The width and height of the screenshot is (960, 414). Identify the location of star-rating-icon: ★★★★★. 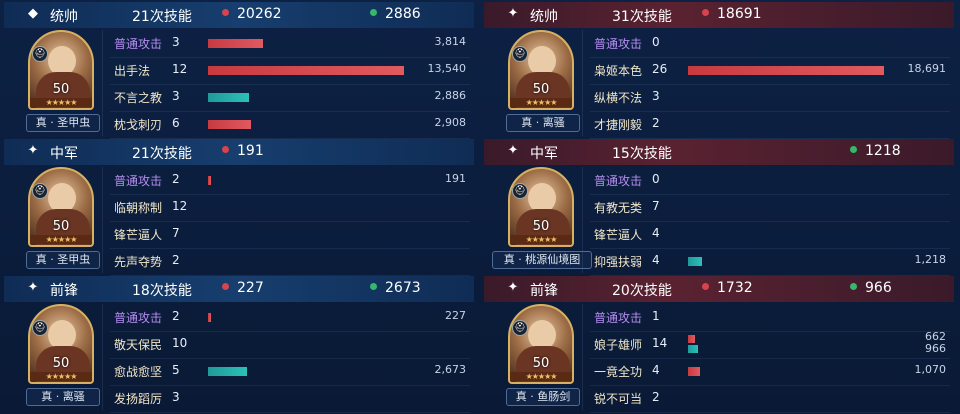
(541, 239).